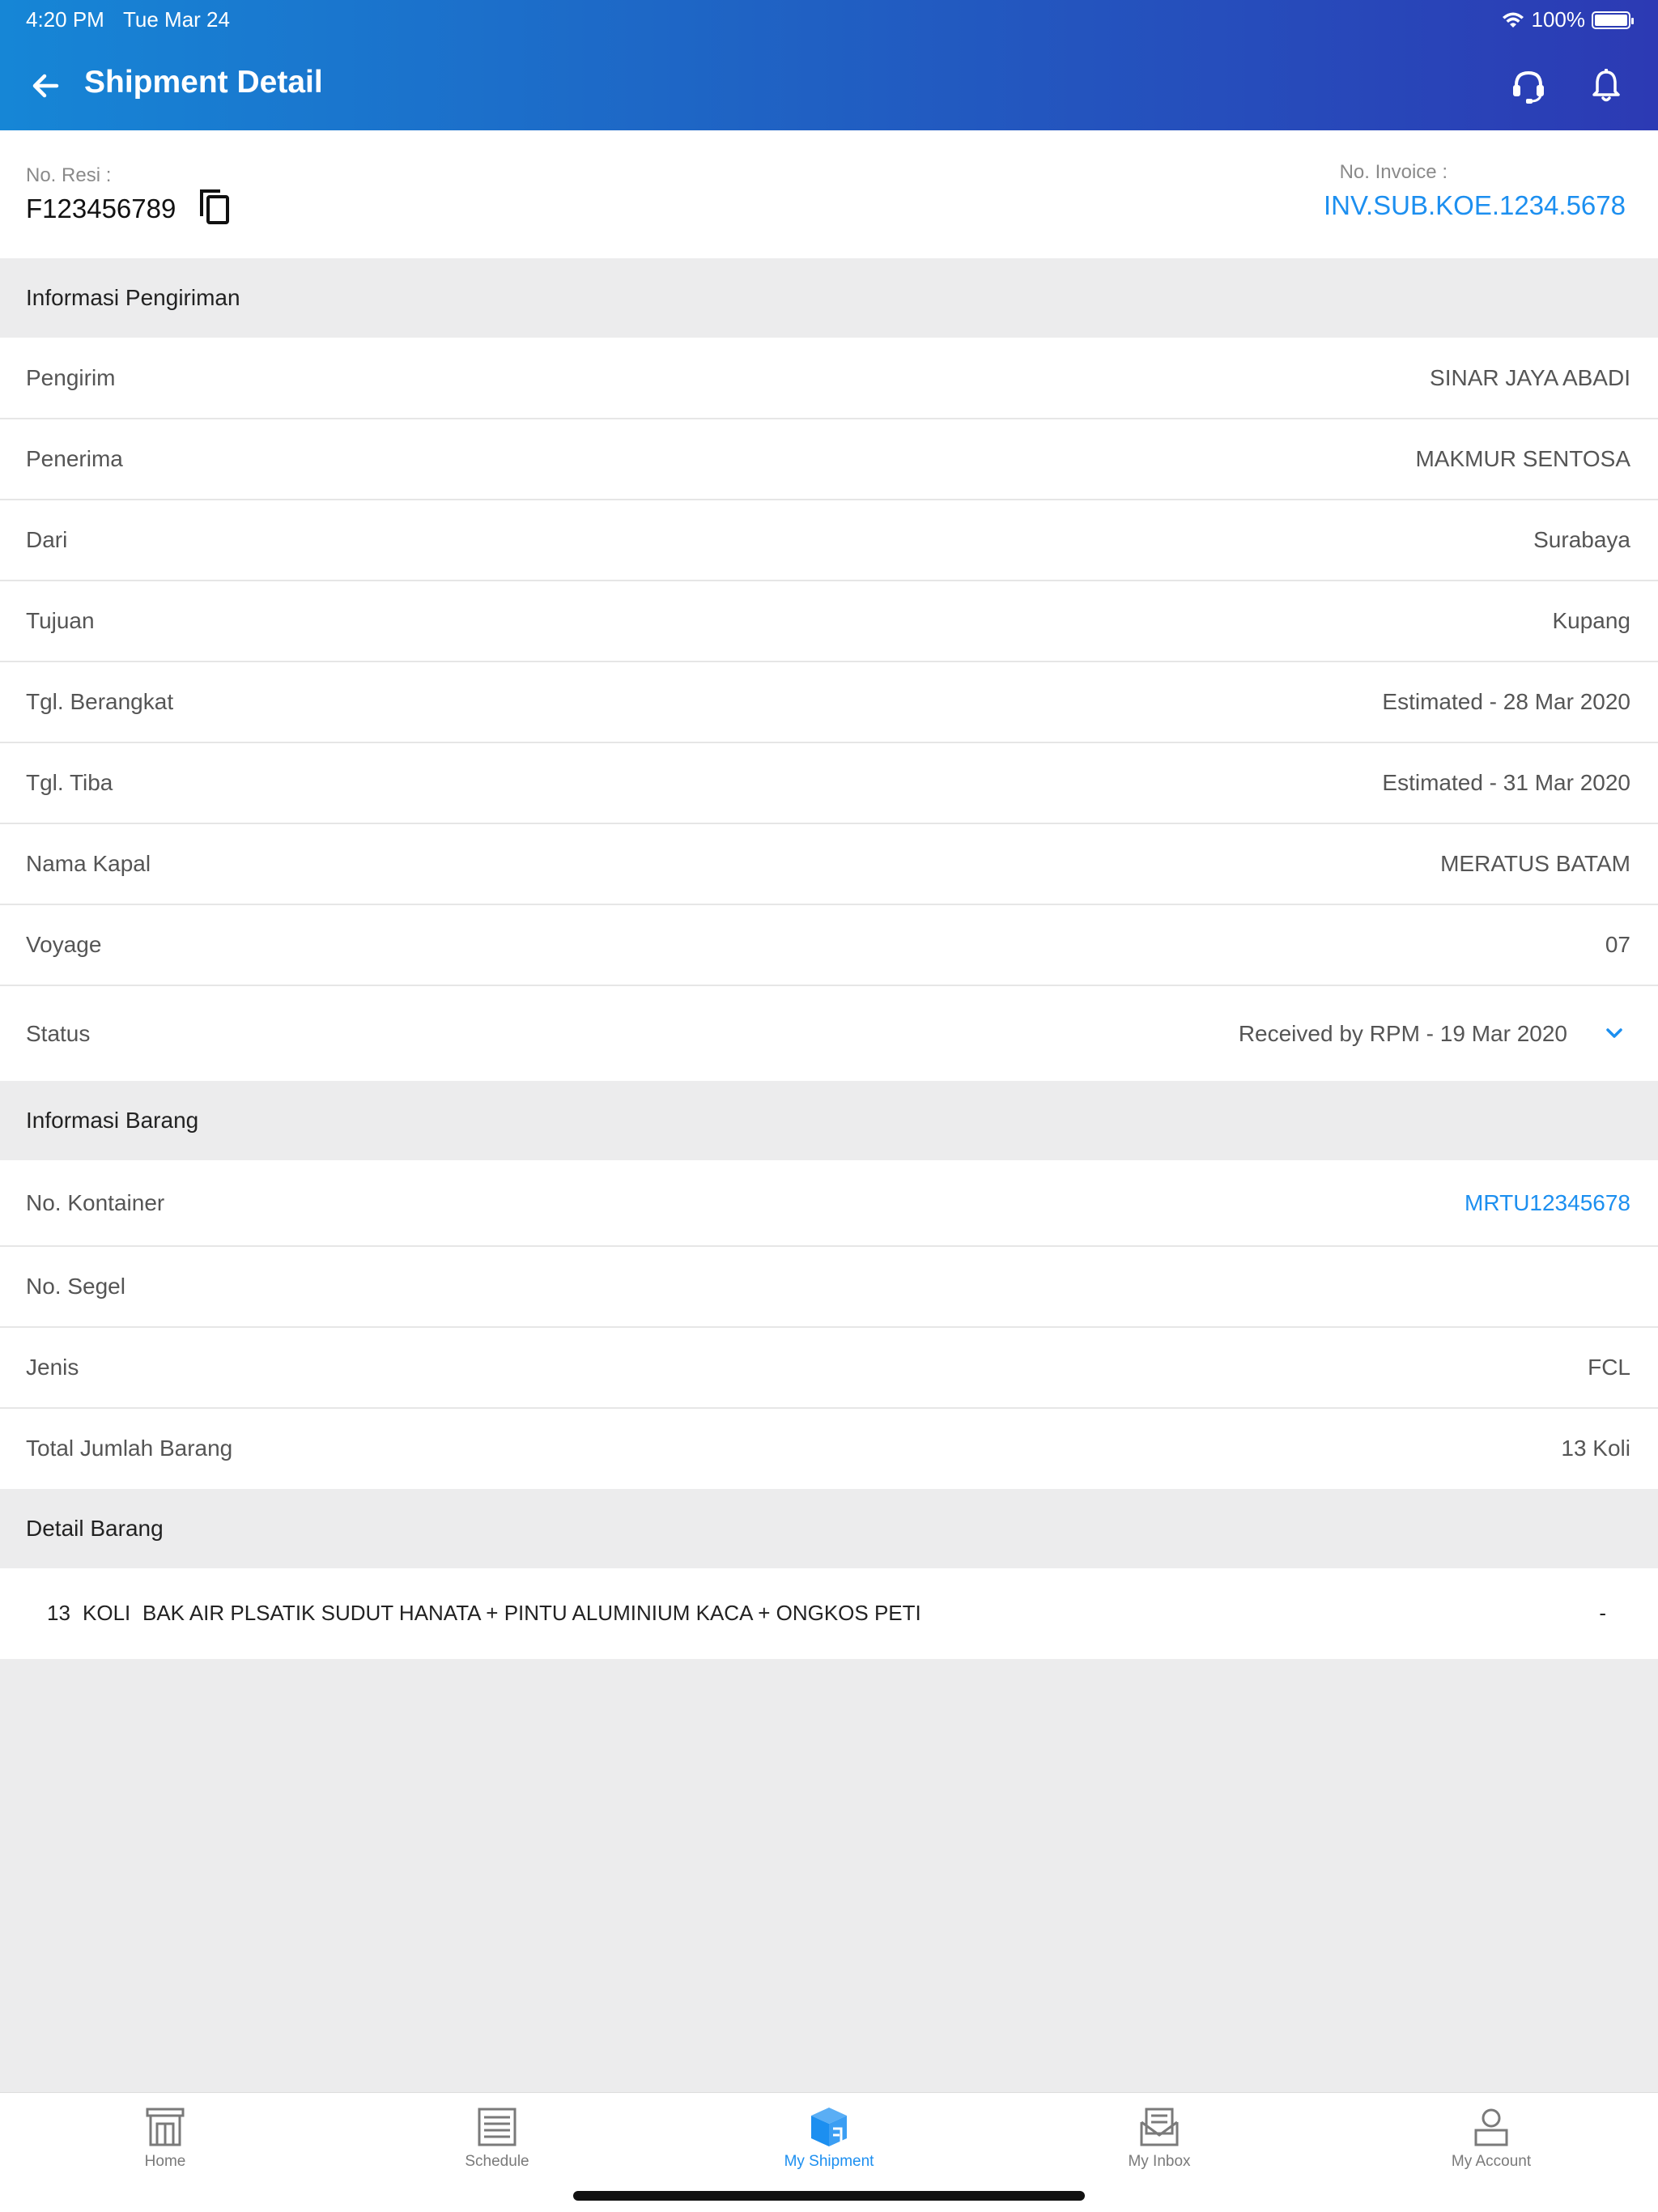 The width and height of the screenshot is (1658, 2212). What do you see at coordinates (829, 1034) in the screenshot?
I see `row-status: Status Received by RPM - 19 Mar 2020` at bounding box center [829, 1034].